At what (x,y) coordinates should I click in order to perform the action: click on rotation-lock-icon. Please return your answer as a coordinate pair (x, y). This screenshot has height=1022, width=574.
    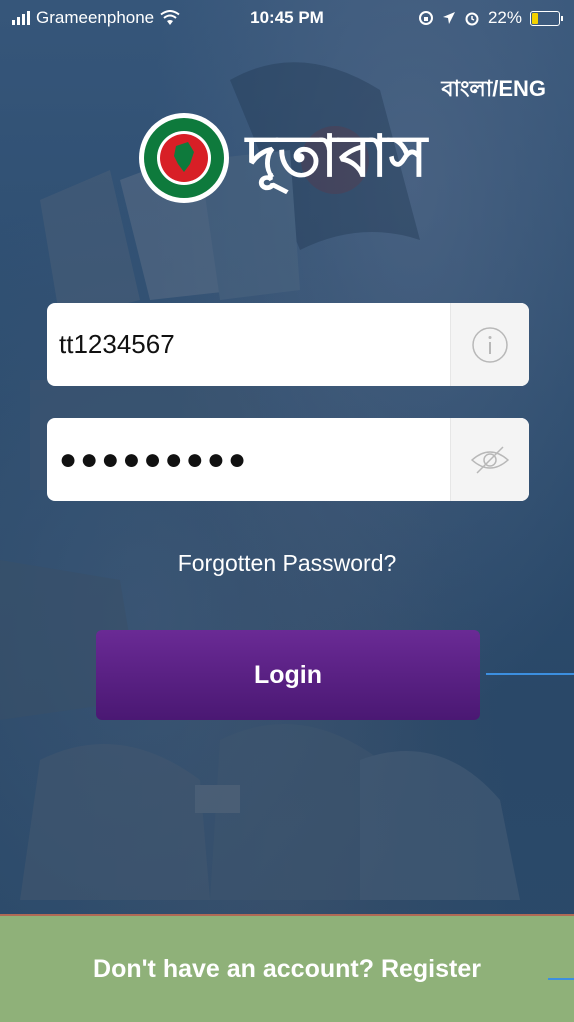
    Looking at the image, I should click on (425, 18).